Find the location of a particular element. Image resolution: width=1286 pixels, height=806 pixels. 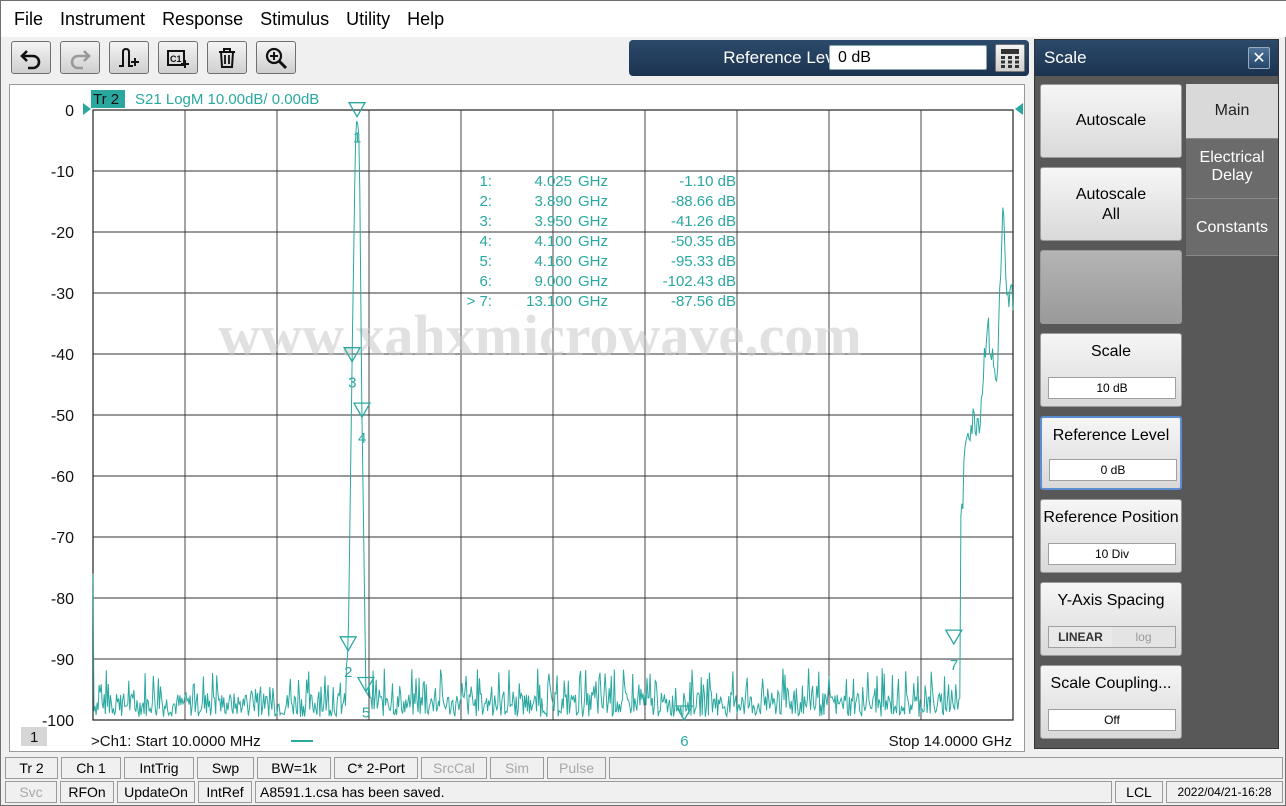

close-button: ✕ is located at coordinates (1259, 58).